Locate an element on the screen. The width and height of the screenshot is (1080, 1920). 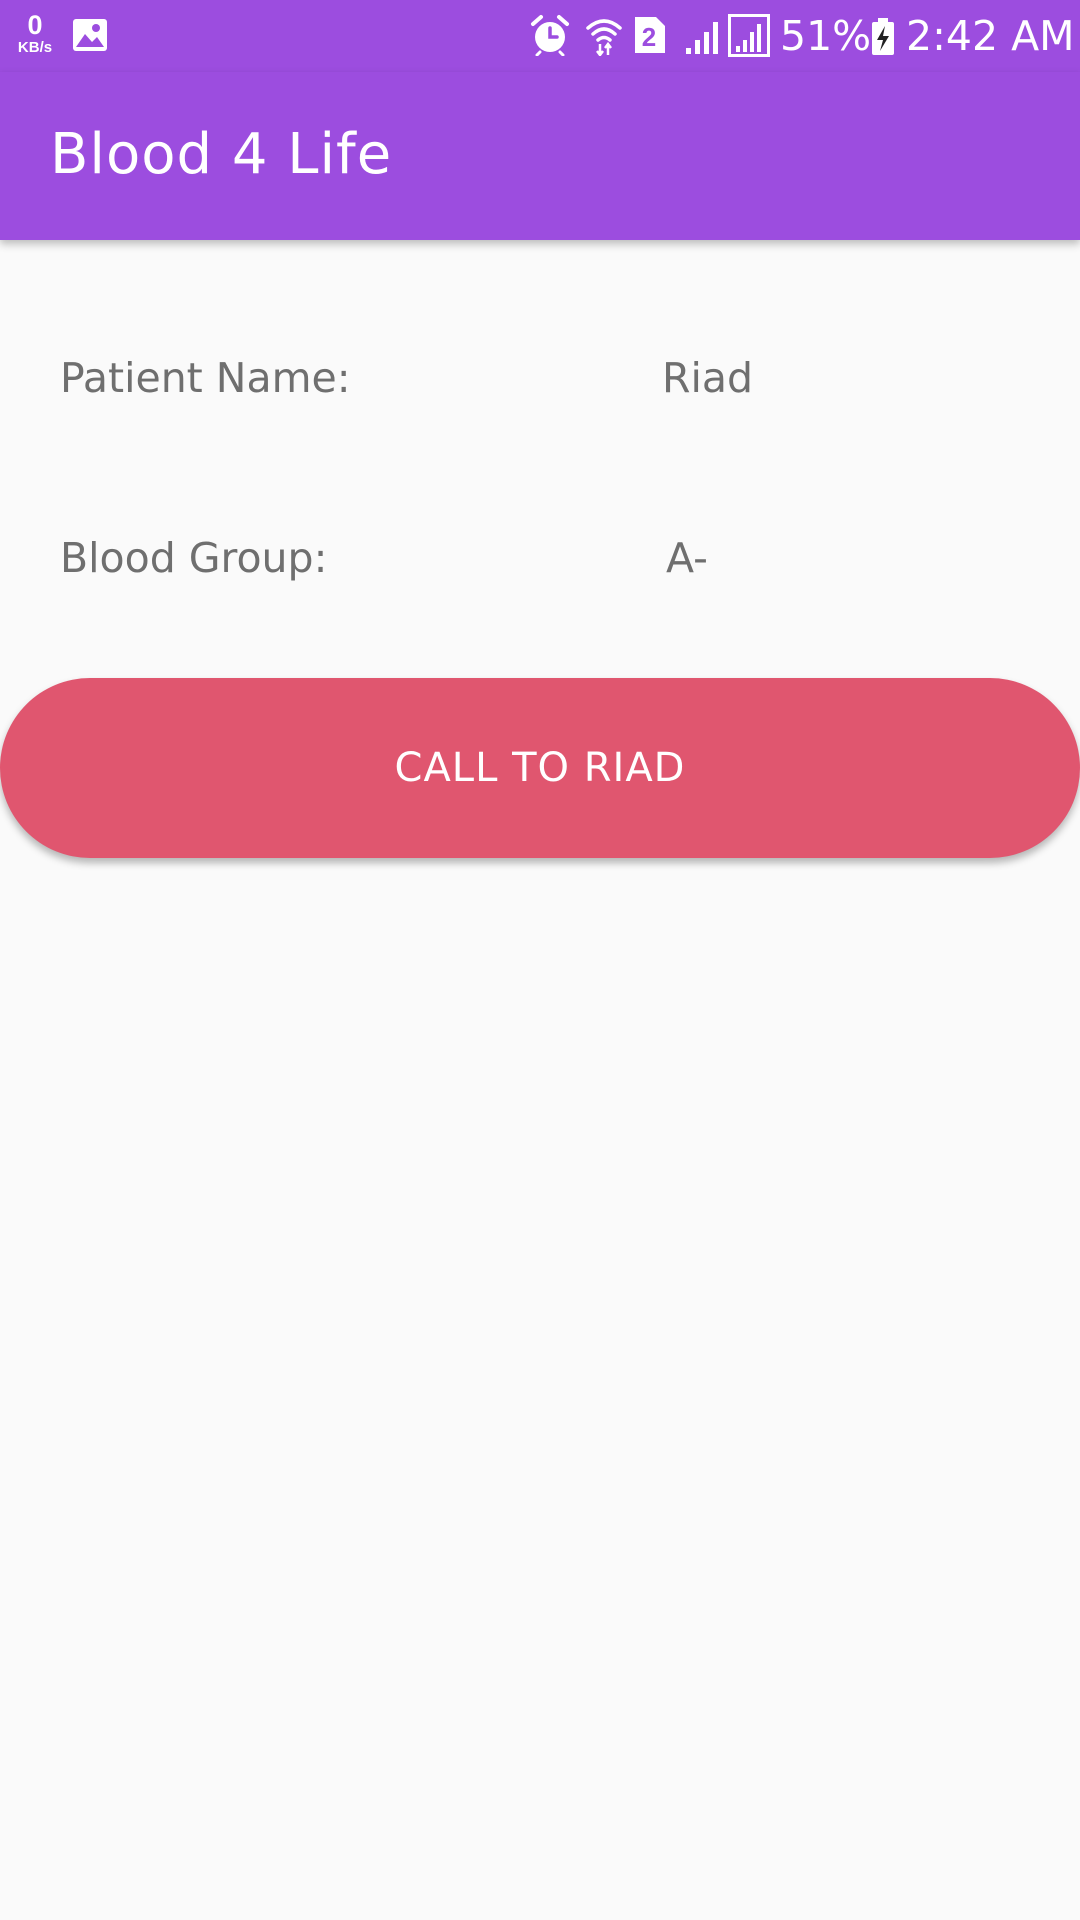
app-title: Blood 4 Life is located at coordinates (221, 154).